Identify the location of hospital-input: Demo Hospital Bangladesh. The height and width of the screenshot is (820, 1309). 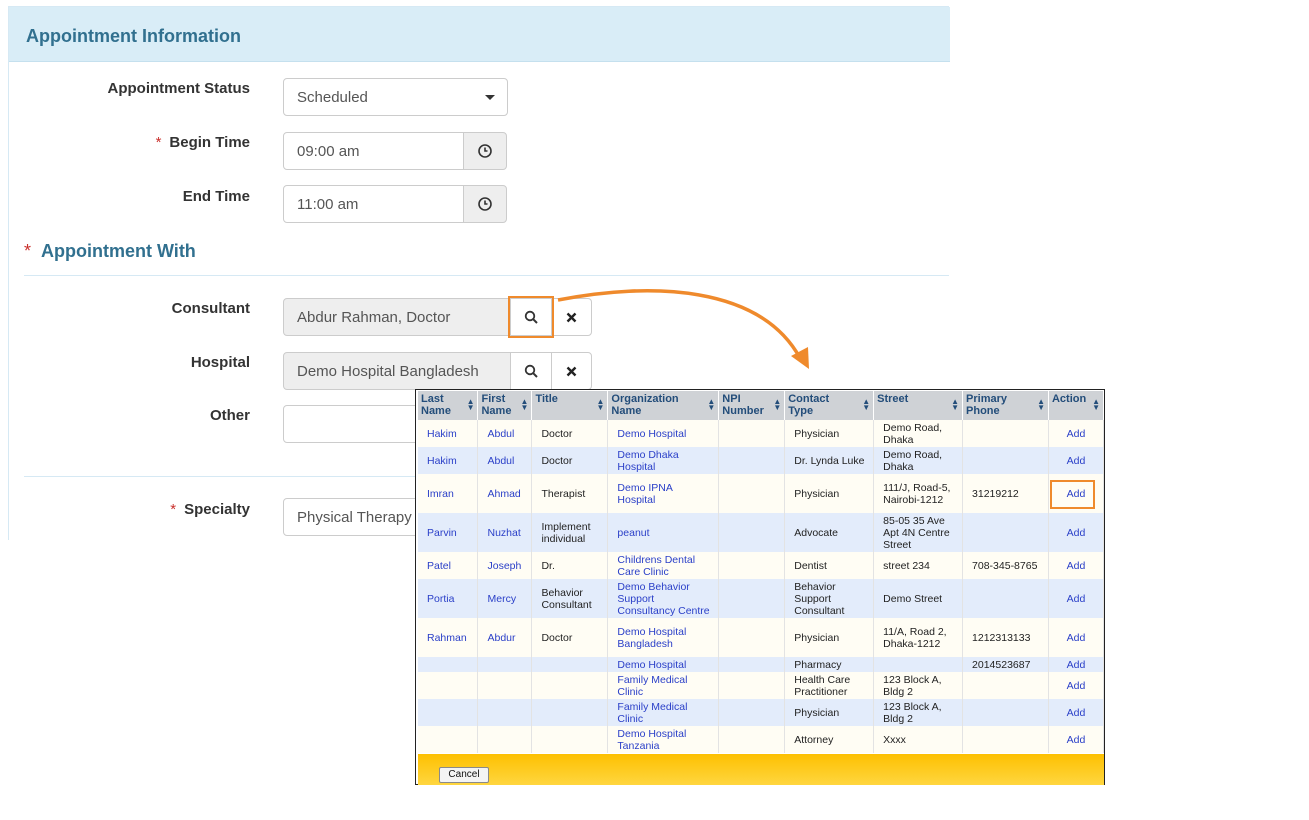
(397, 371).